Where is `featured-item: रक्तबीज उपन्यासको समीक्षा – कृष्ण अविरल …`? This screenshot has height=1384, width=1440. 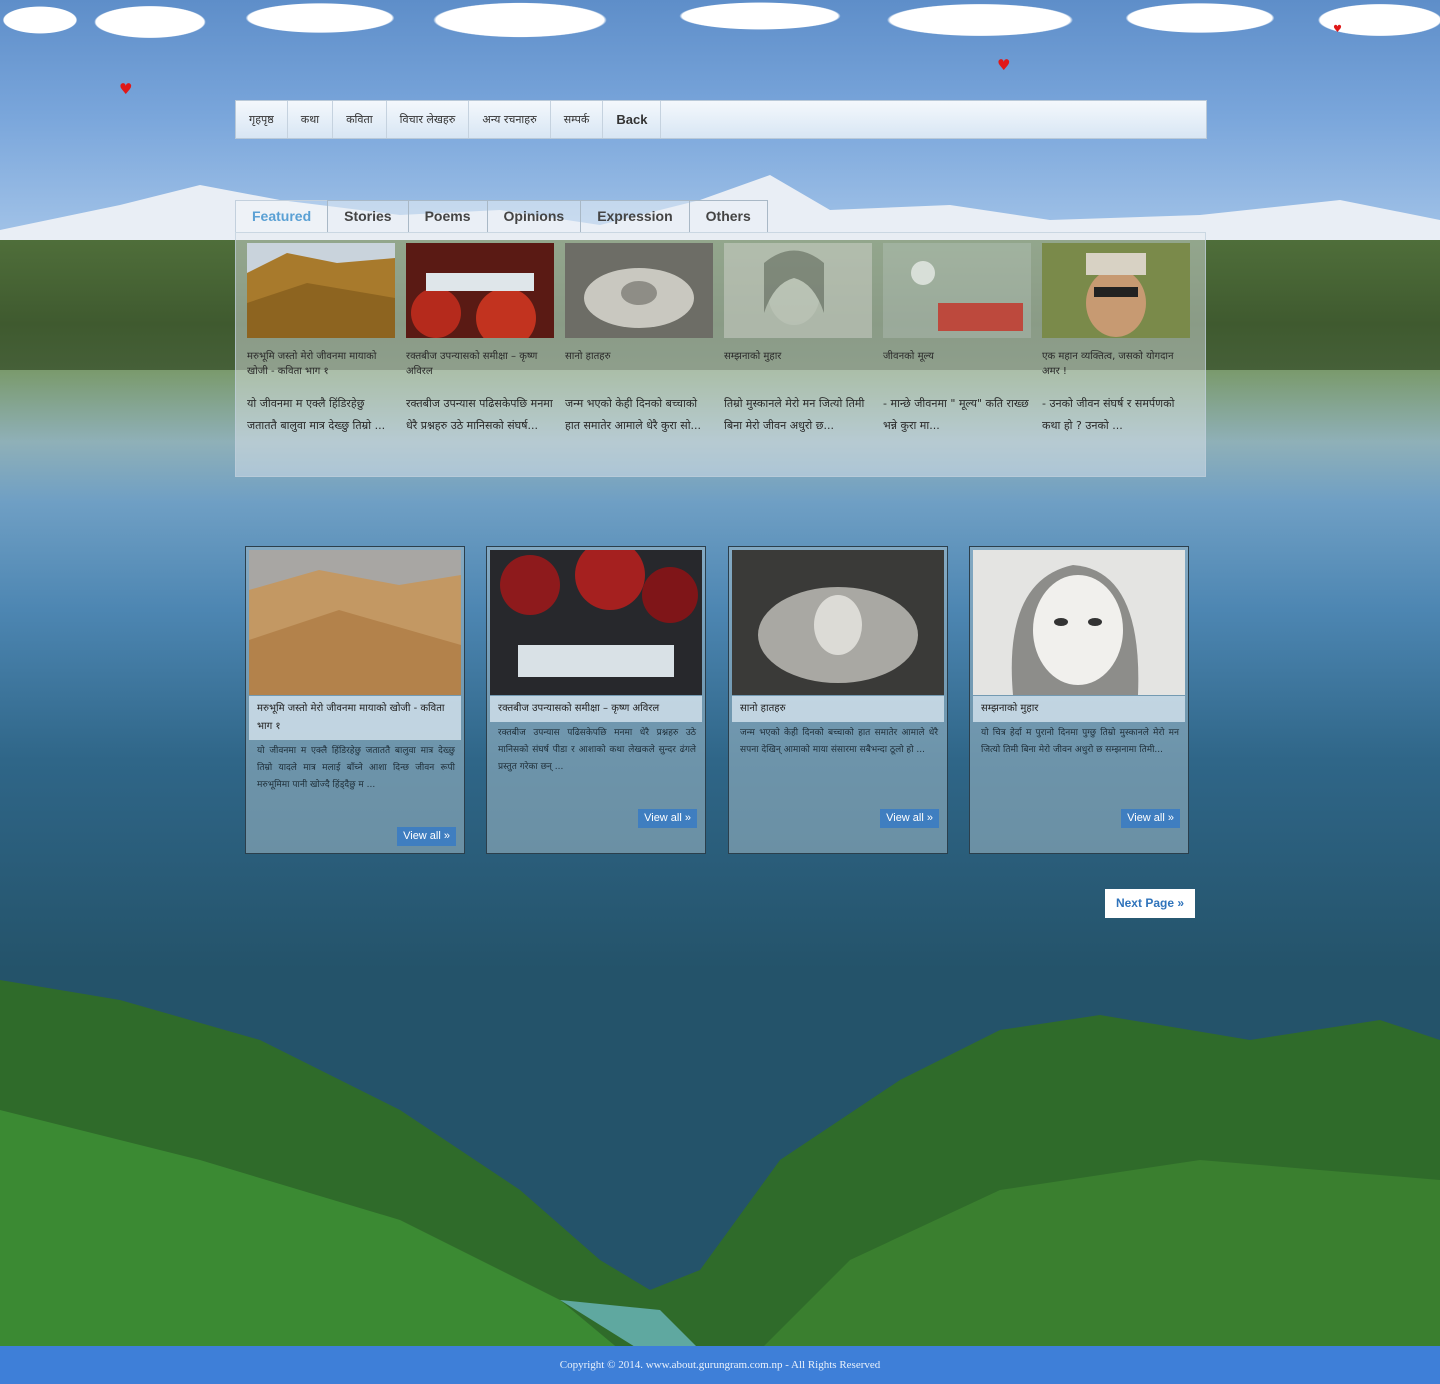 featured-item: रक्तबीज उपन्यासको समीक्षा – कृष्ण अविरल … is located at coordinates (480, 340).